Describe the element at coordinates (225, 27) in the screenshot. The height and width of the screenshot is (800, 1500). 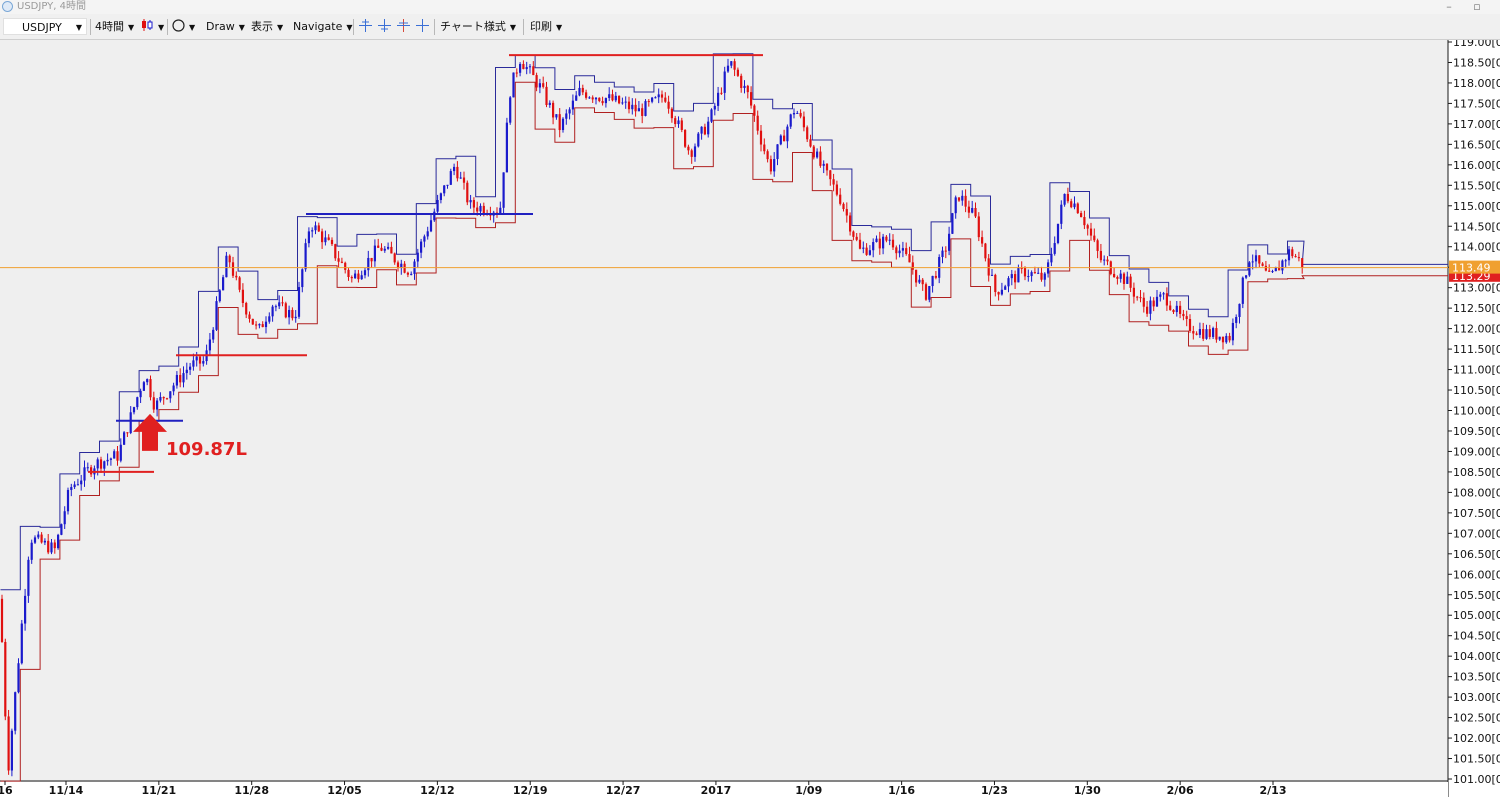
I see `draw-menu: Draw ▼` at that location.